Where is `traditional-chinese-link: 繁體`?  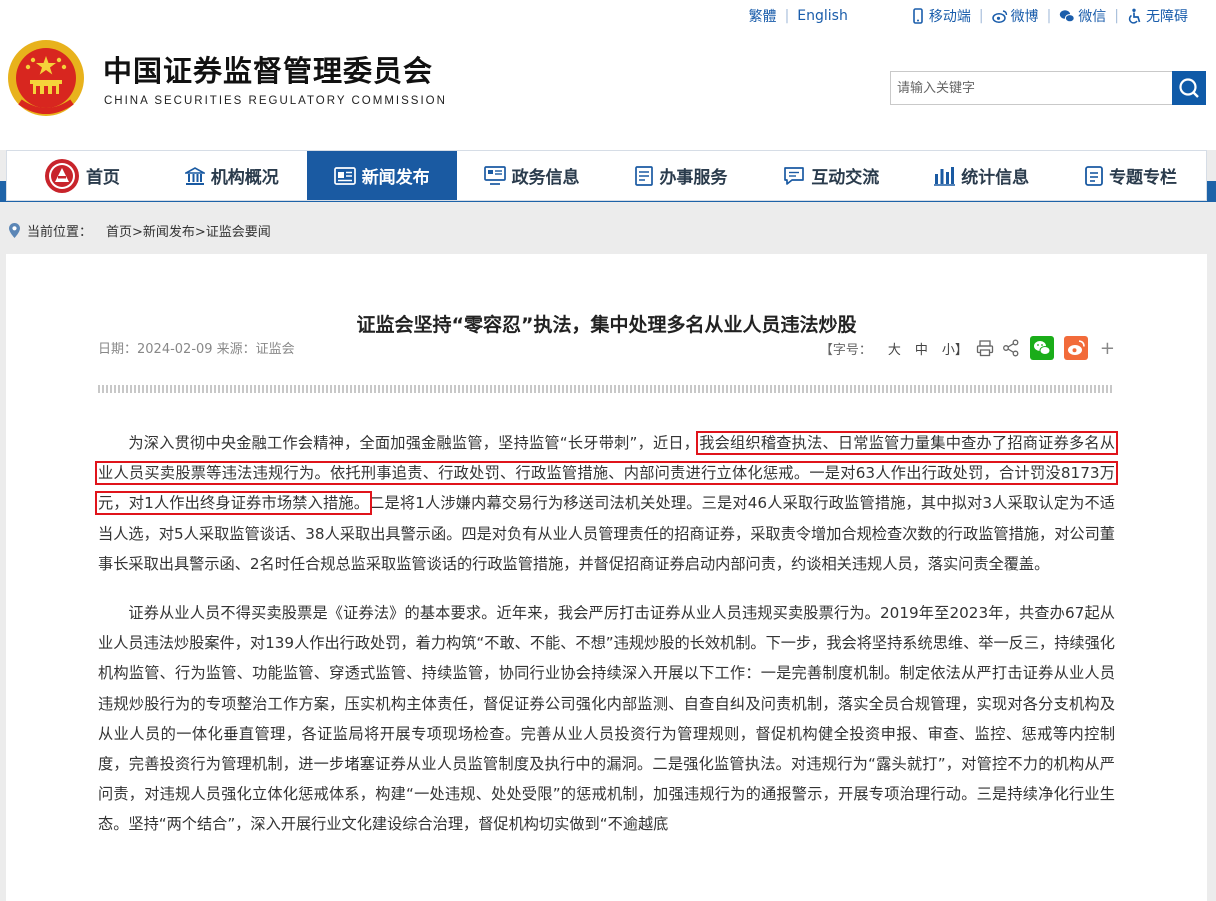
traditional-chinese-link: 繁體 is located at coordinates (763, 16).